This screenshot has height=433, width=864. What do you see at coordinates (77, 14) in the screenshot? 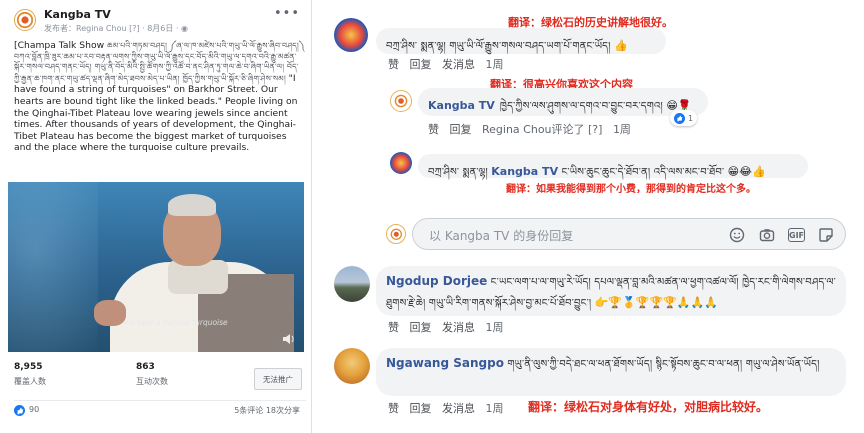
I see `page-name: Kangba TV` at bounding box center [77, 14].